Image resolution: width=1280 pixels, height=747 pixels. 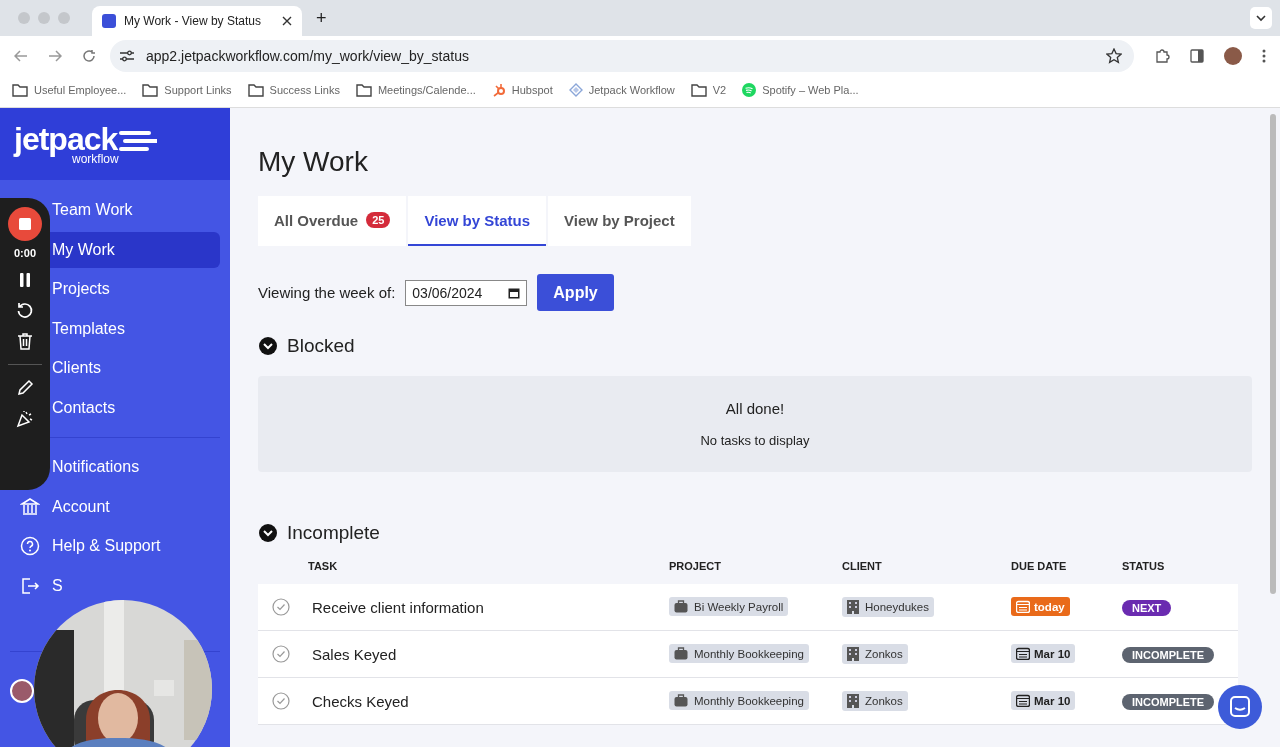 What do you see at coordinates (332, 221) in the screenshot?
I see `tab: All Overdue 25` at bounding box center [332, 221].